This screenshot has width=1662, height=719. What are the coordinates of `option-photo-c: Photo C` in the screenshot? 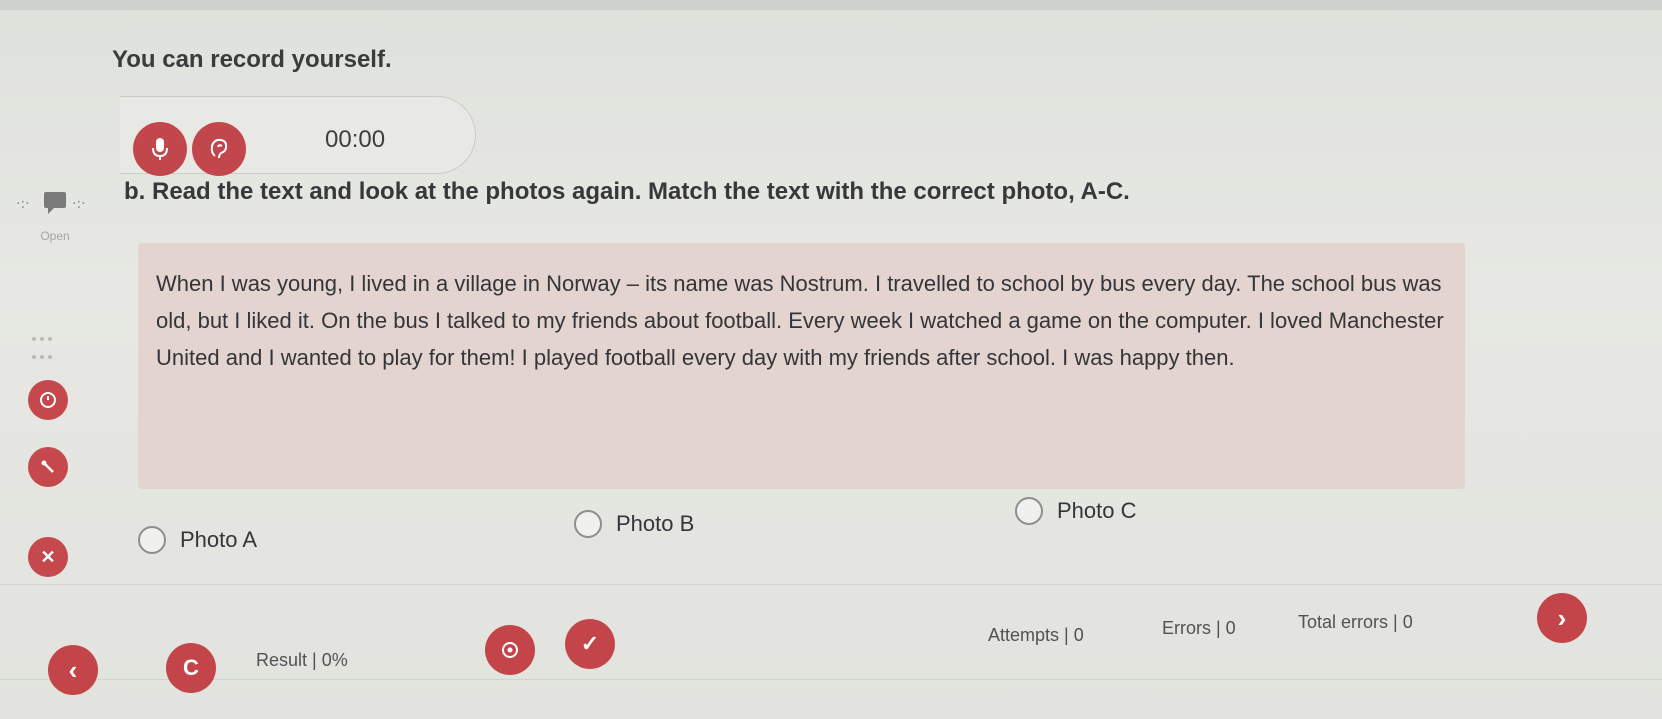 It's located at (1076, 511).